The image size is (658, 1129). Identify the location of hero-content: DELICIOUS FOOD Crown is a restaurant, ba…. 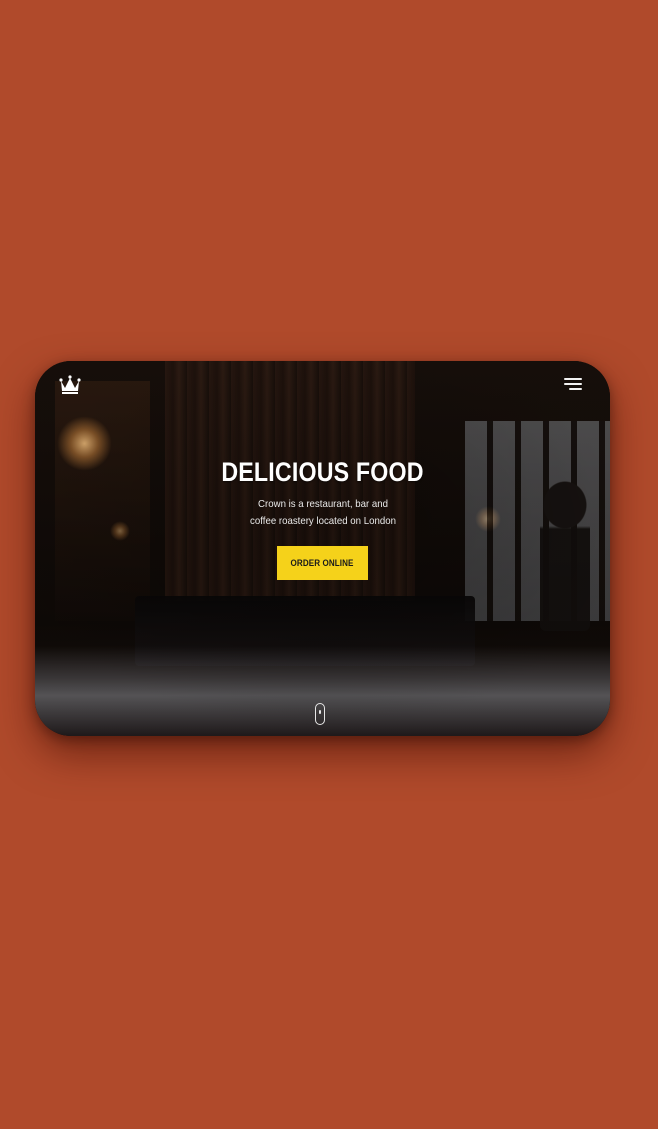
(322, 518).